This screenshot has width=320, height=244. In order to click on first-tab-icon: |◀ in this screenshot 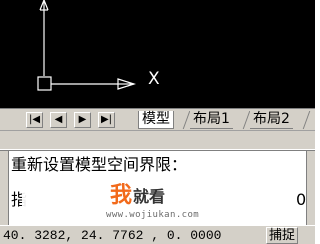, I will do `click(34, 119)`.